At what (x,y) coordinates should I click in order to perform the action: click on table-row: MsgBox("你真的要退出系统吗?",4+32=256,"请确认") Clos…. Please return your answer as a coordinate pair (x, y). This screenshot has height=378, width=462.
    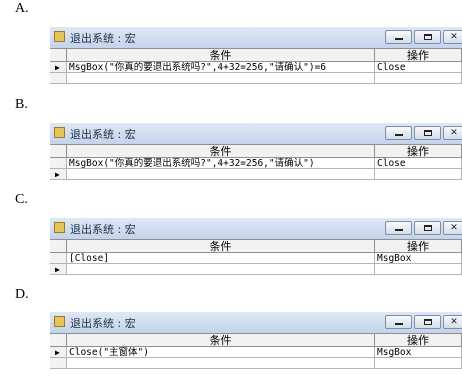
    Looking at the image, I should click on (256, 163).